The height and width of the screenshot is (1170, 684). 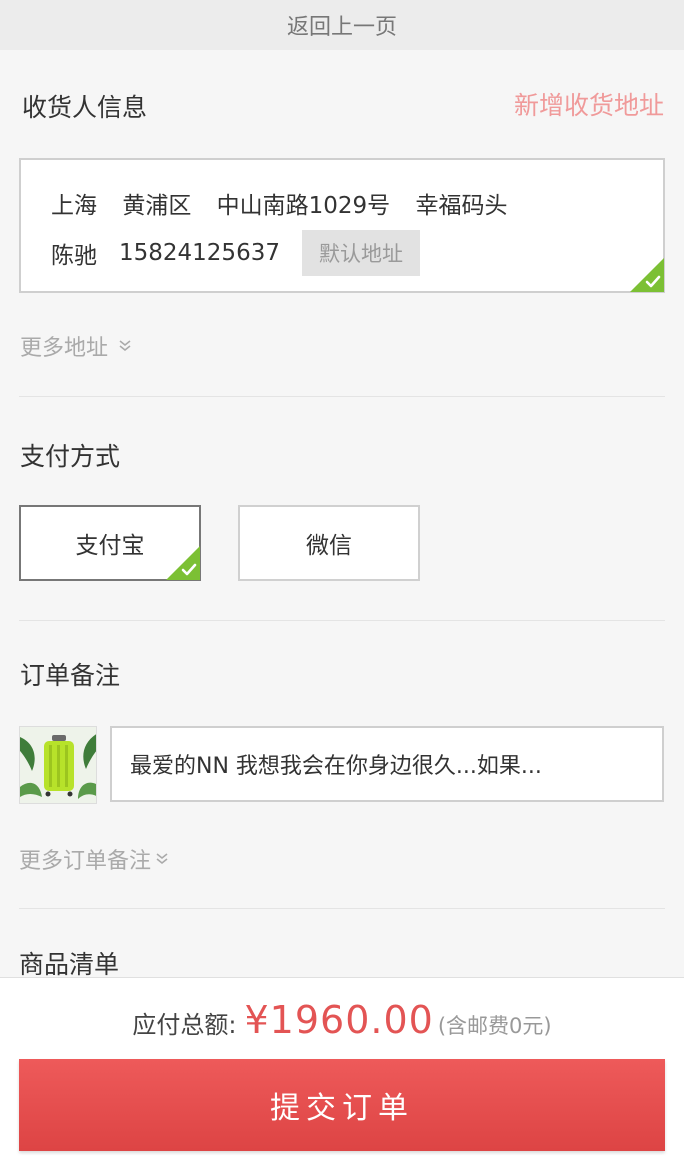 I want to click on payment-title: 支付方式, so click(x=70, y=456).